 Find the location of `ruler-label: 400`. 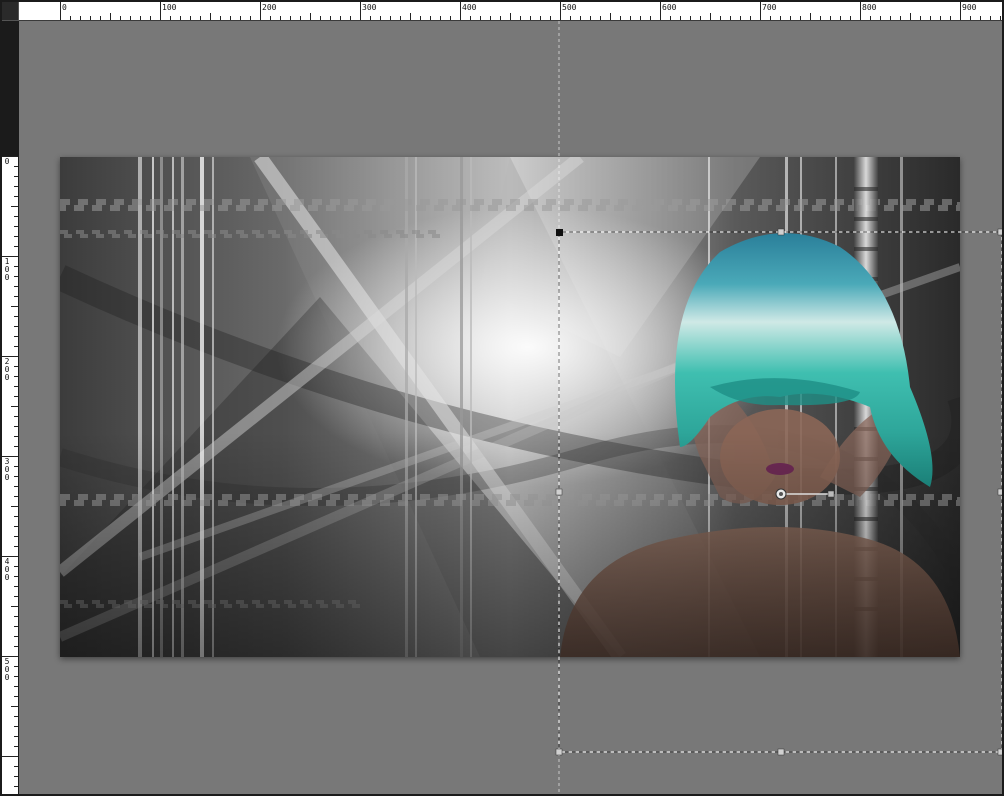

ruler-label: 400 is located at coordinates (7, 569).